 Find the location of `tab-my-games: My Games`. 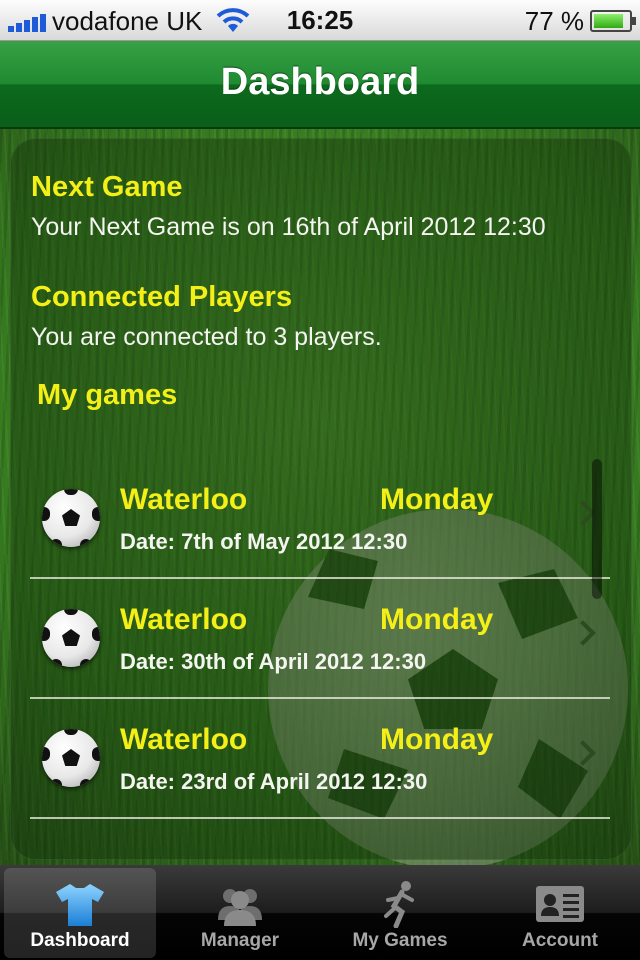

tab-my-games: My Games is located at coordinates (400, 913).